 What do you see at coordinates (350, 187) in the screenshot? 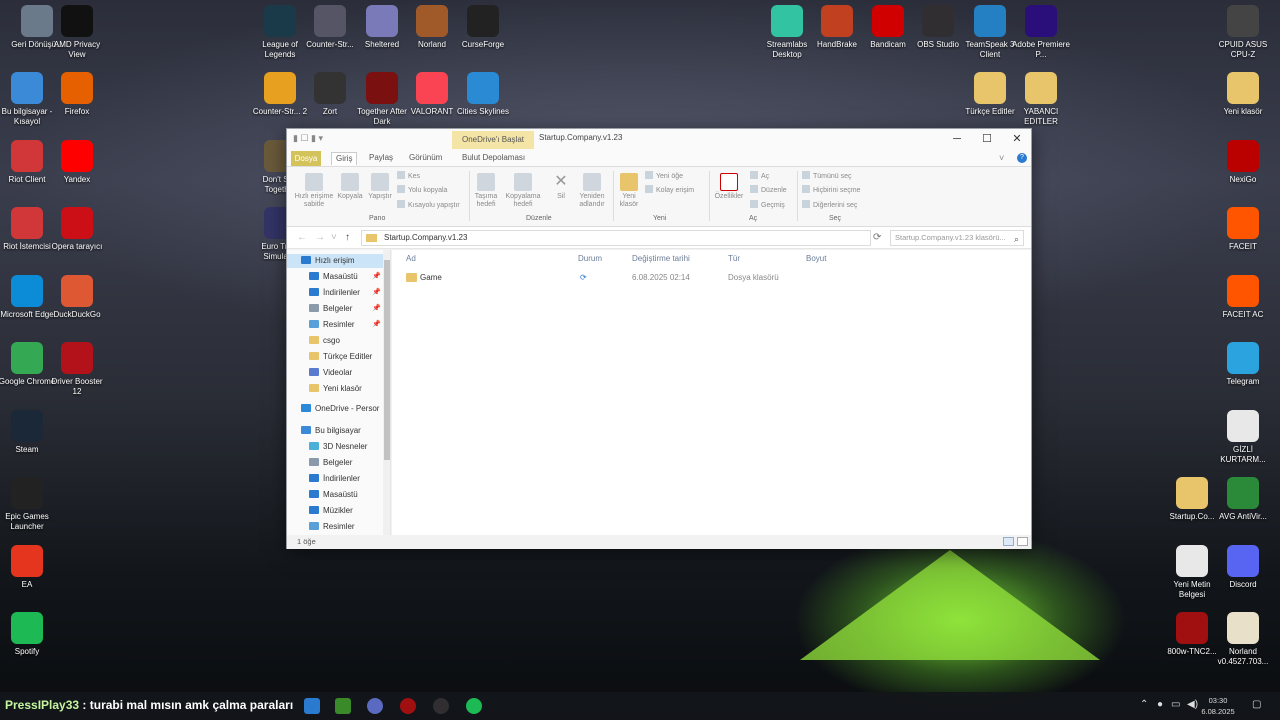
I see `copy-button: Kopyala` at bounding box center [350, 187].